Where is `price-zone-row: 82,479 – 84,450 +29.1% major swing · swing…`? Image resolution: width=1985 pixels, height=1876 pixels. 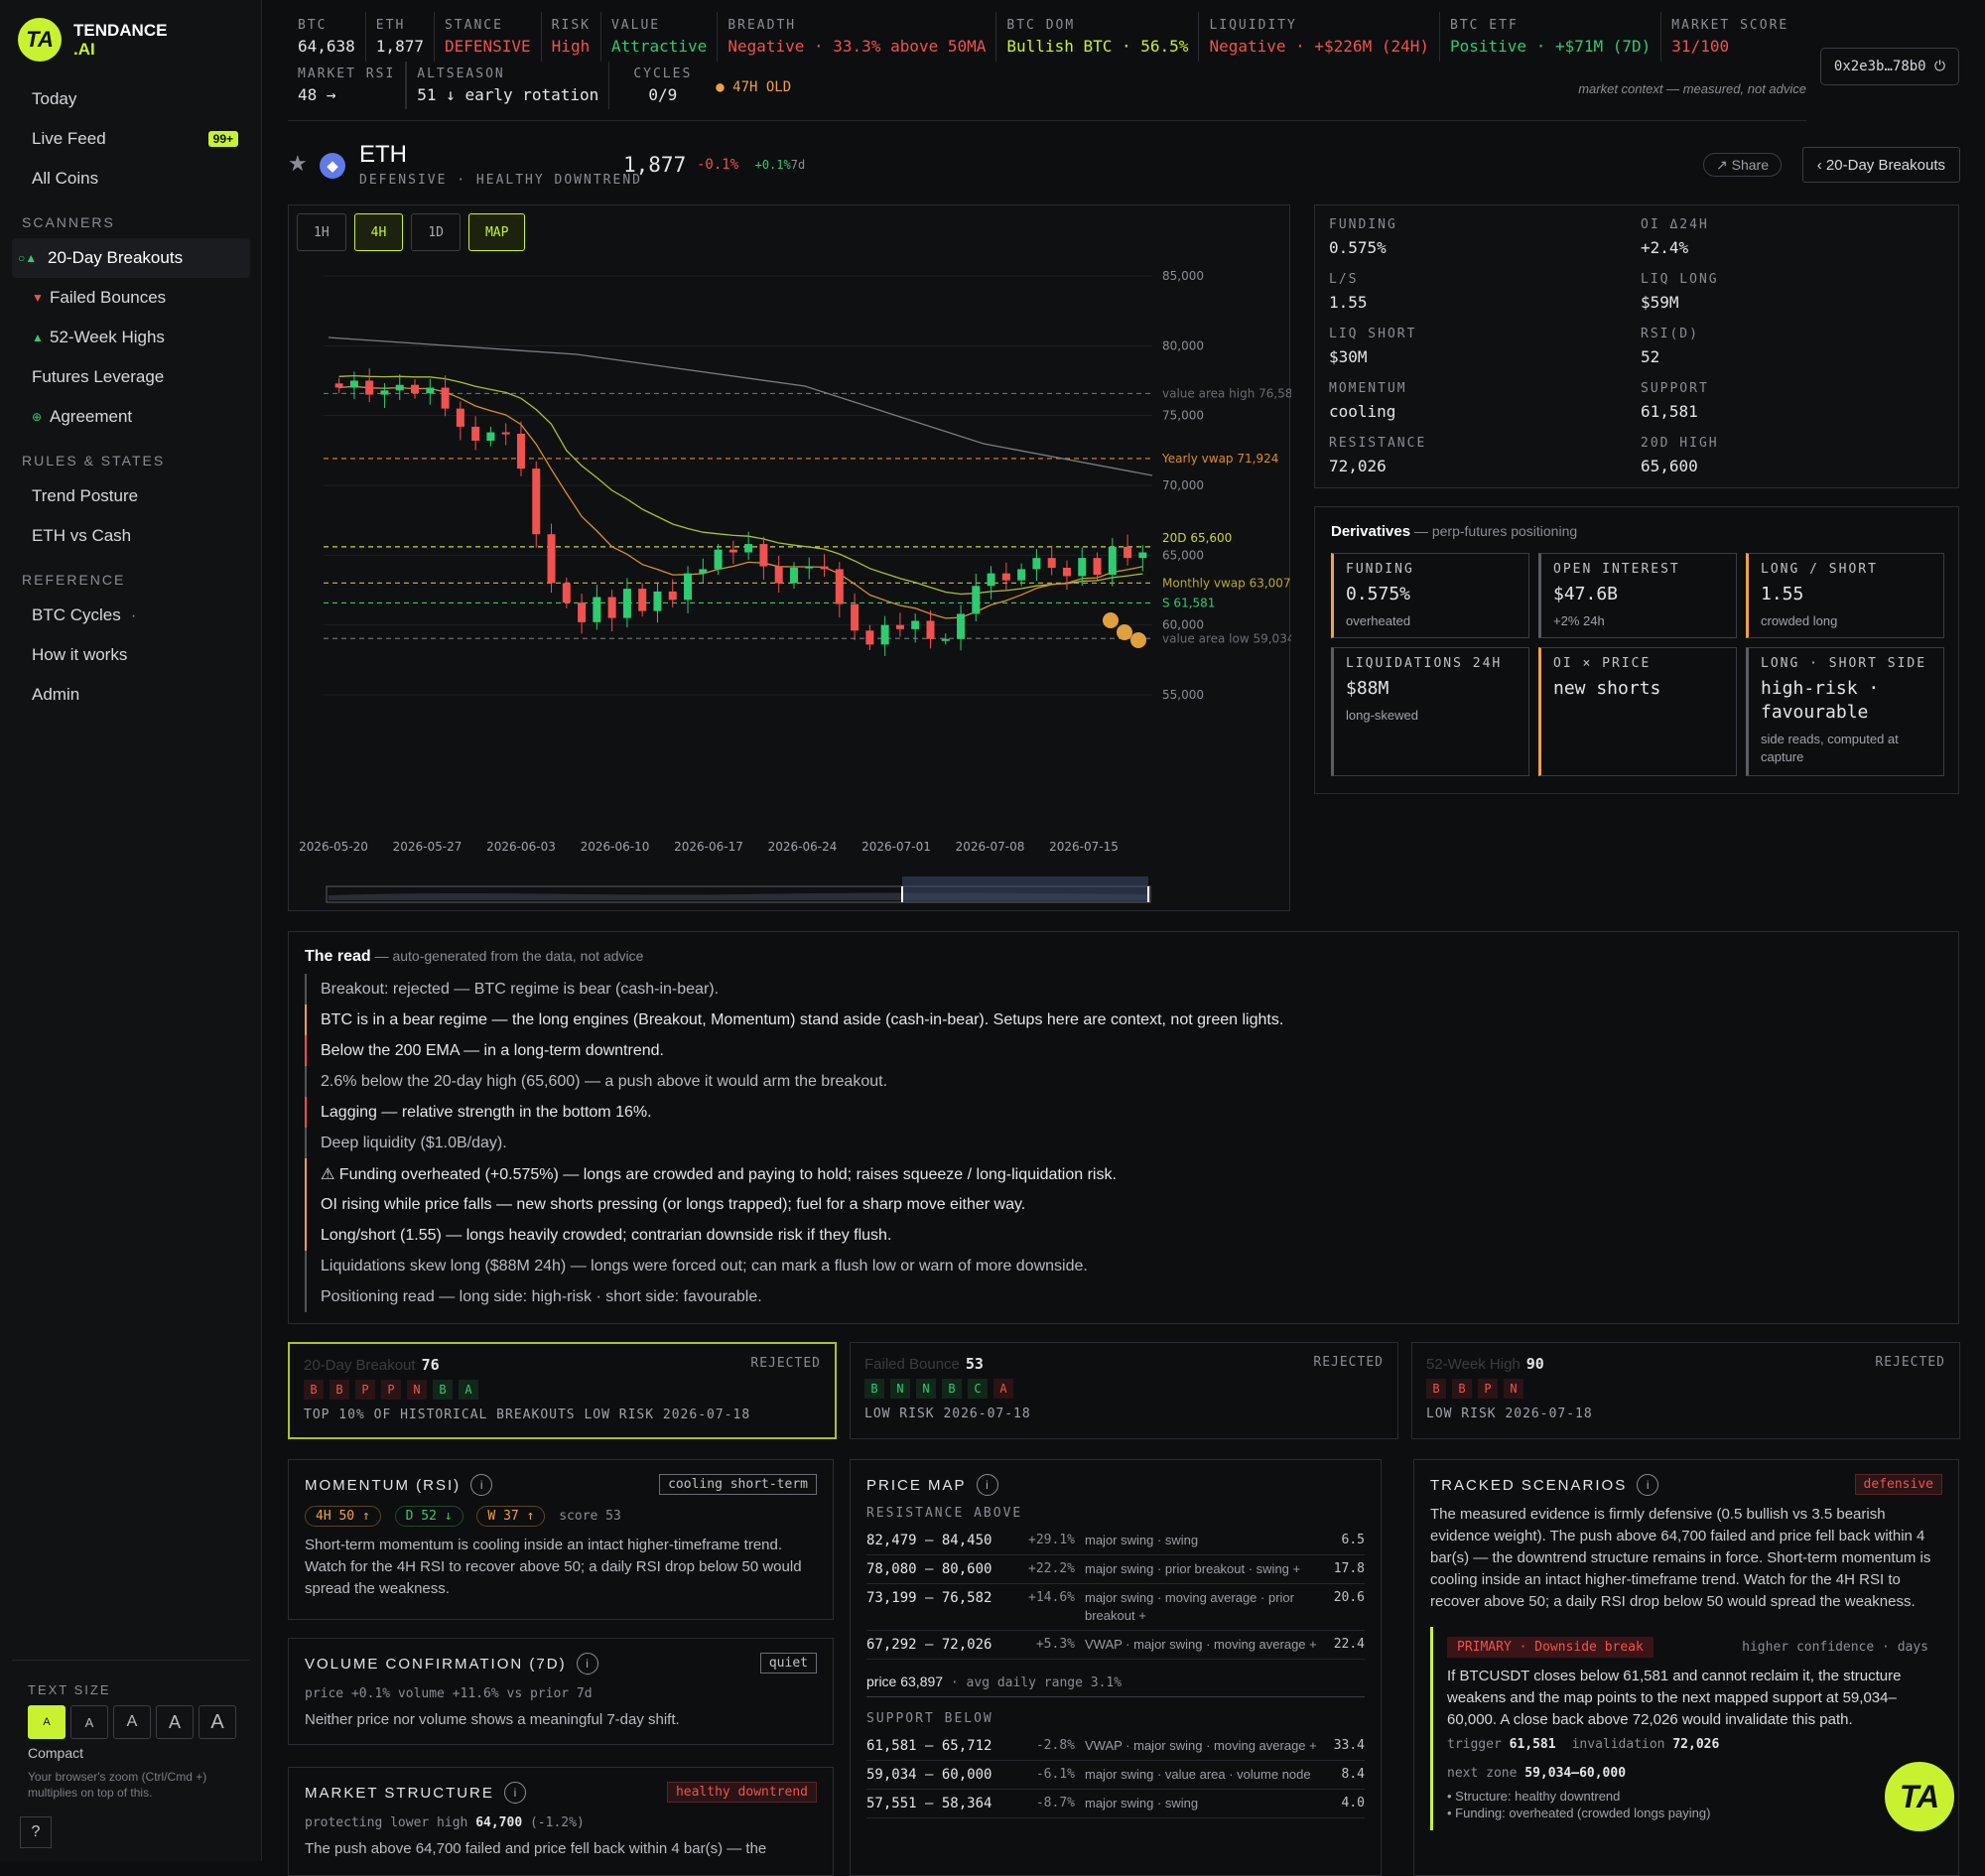 price-zone-row: 82,479 – 84,450 +29.1% major swing · swing… is located at coordinates (1115, 1541).